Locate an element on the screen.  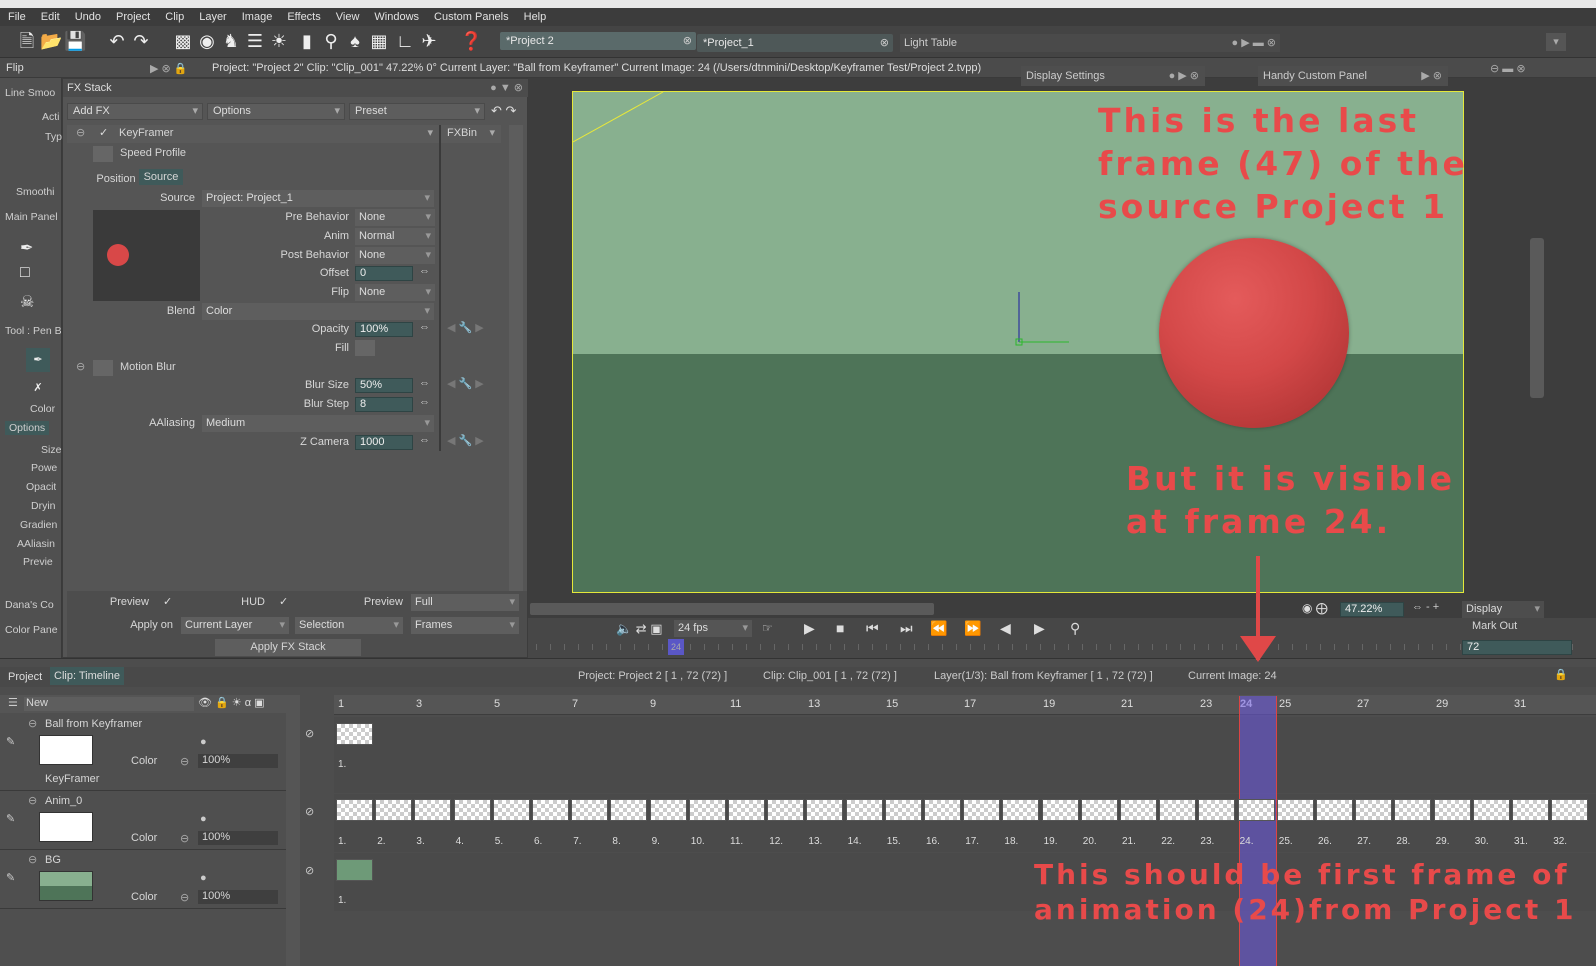
playback-ruler is located at coordinates (1056, 647).